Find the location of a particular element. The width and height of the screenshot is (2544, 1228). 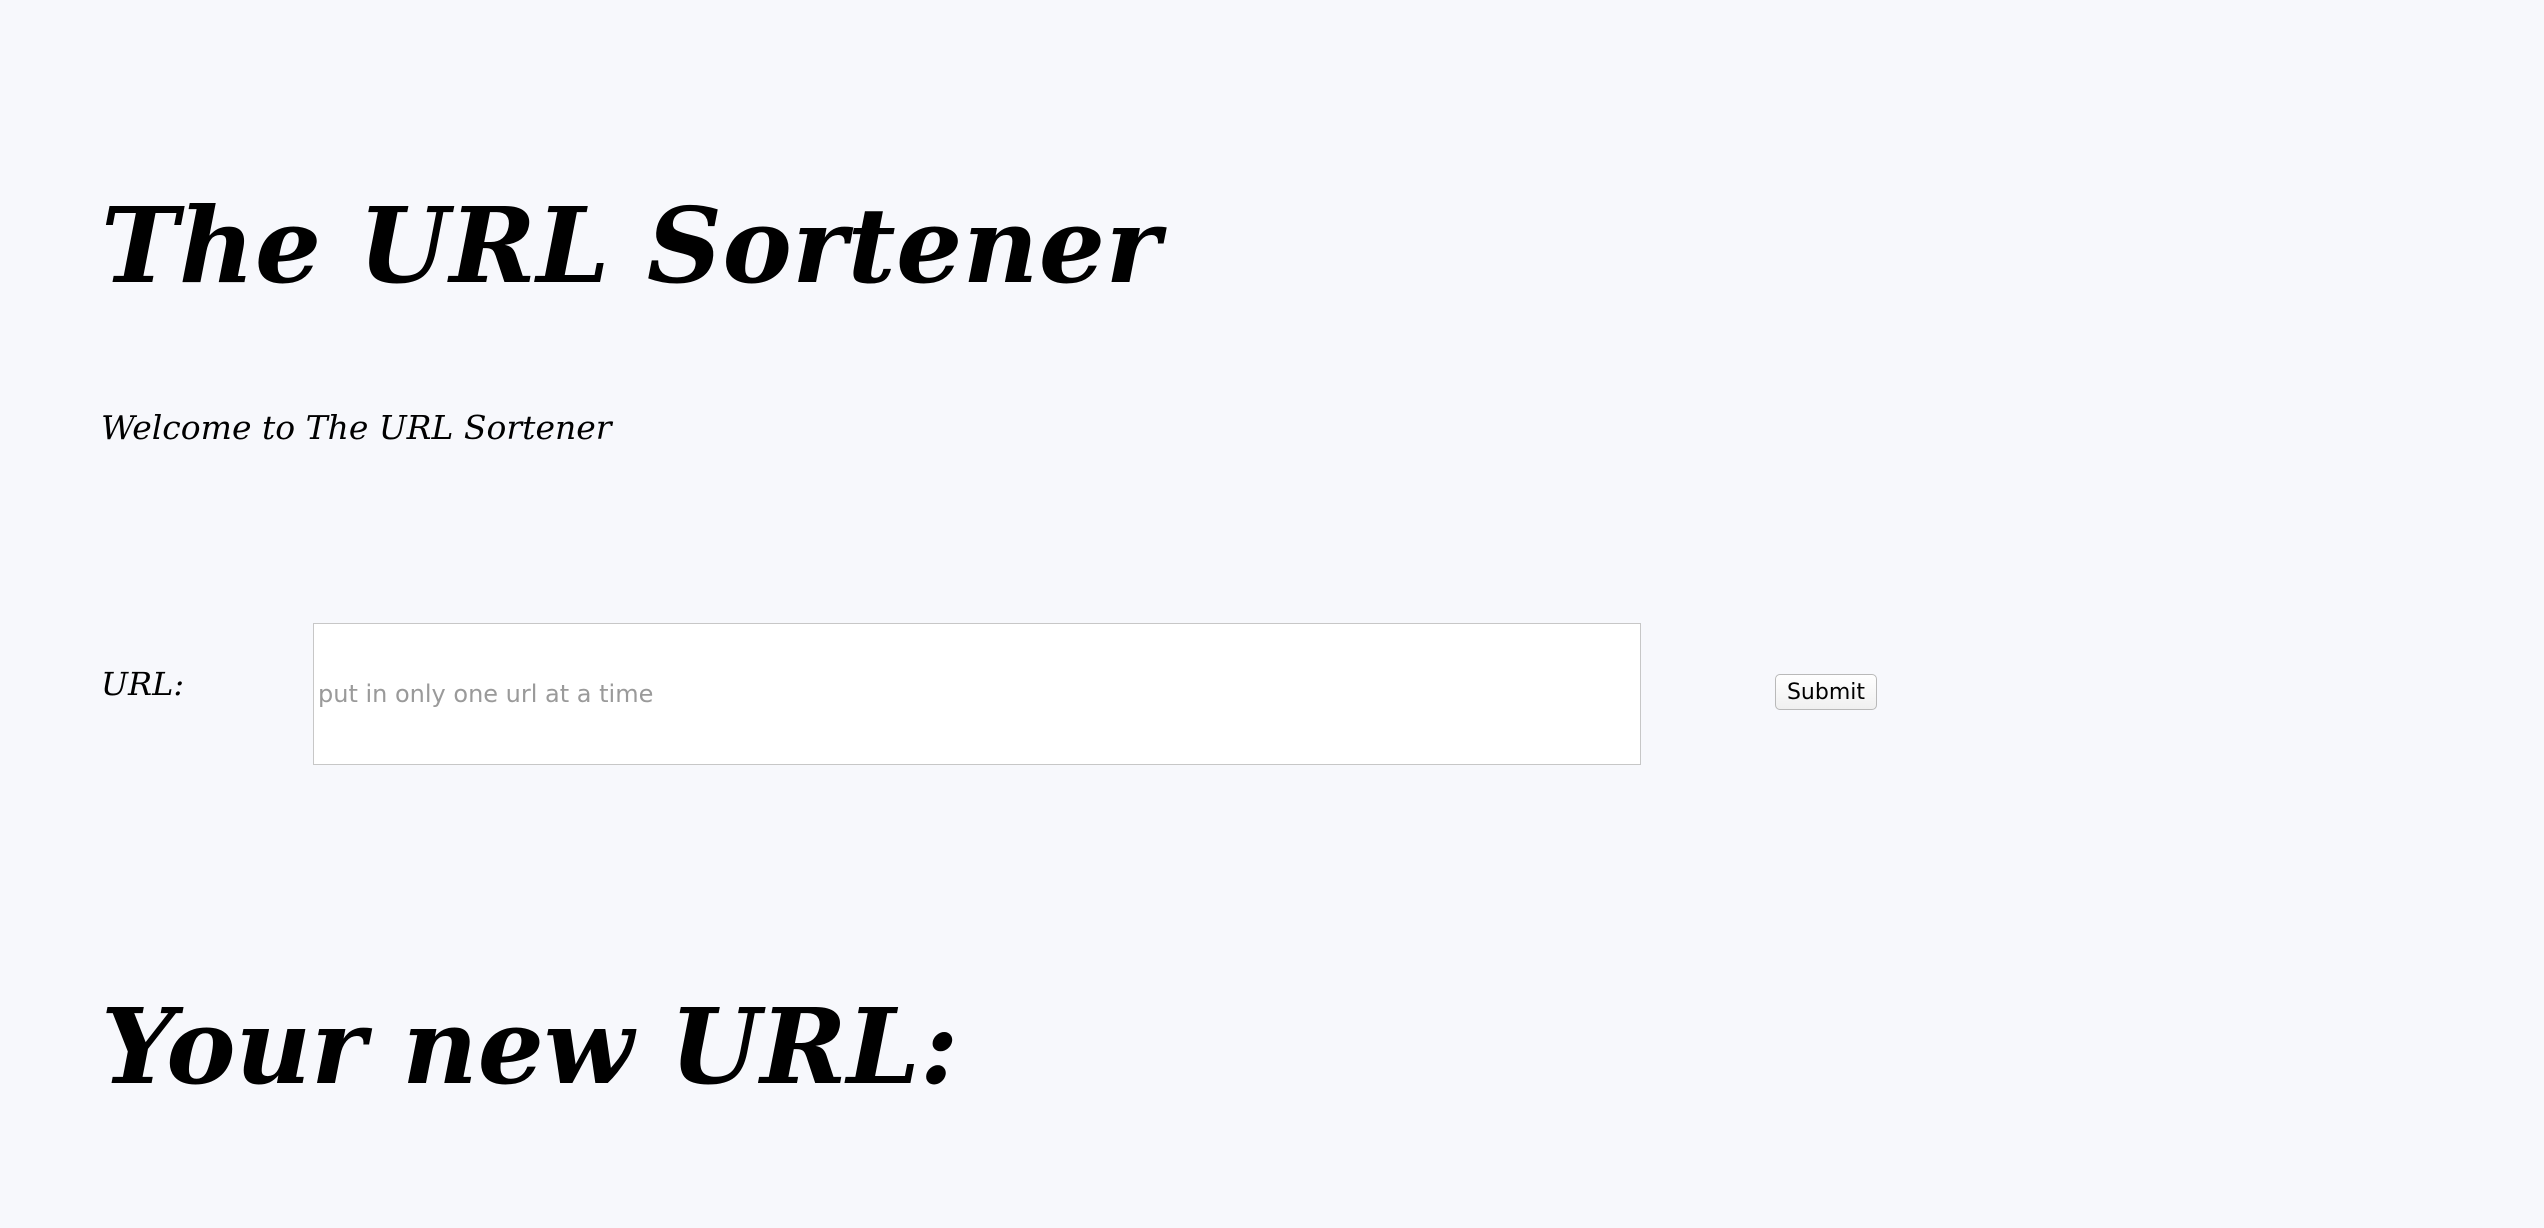

url-input is located at coordinates (977, 694).